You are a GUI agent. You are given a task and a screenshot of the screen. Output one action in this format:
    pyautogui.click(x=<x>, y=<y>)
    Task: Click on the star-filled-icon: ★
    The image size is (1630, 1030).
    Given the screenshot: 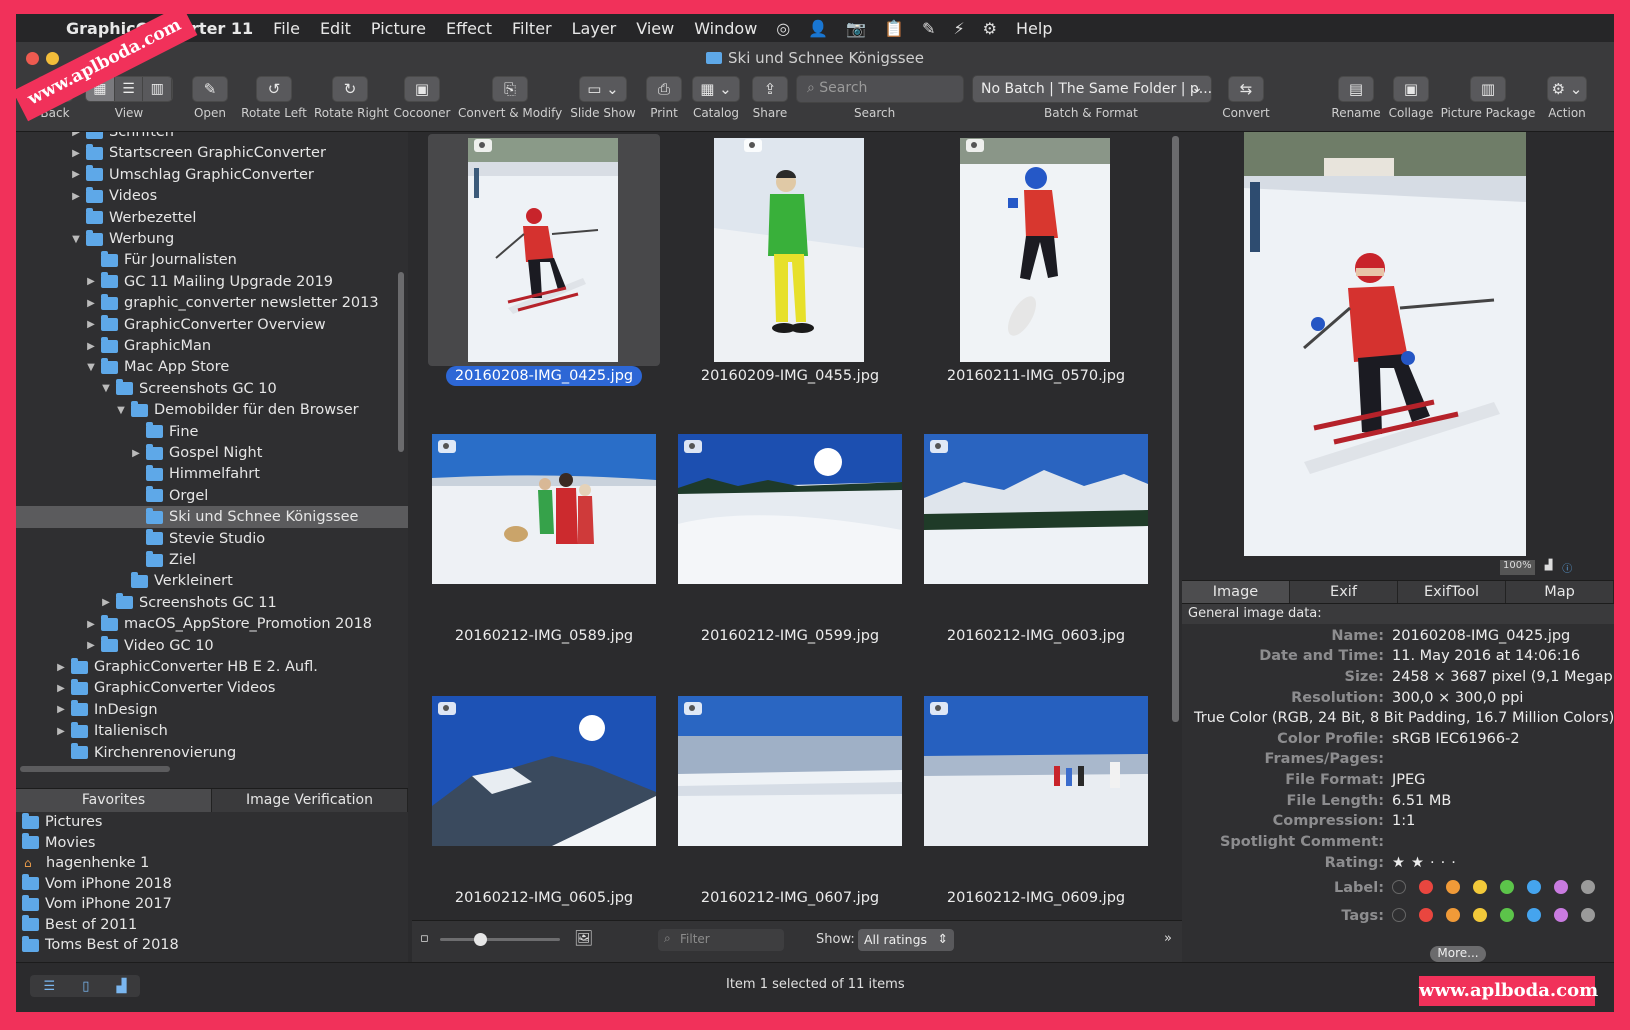 What is the action you would take?
    pyautogui.click(x=1401, y=863)
    